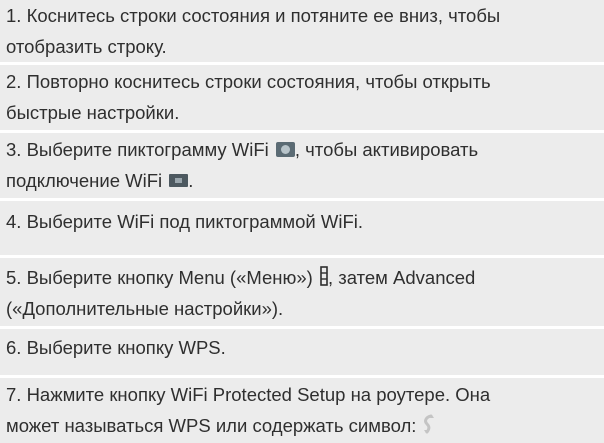 The width and height of the screenshot is (604, 443). What do you see at coordinates (285, 149) in the screenshot?
I see `wifi-settings-icon` at bounding box center [285, 149].